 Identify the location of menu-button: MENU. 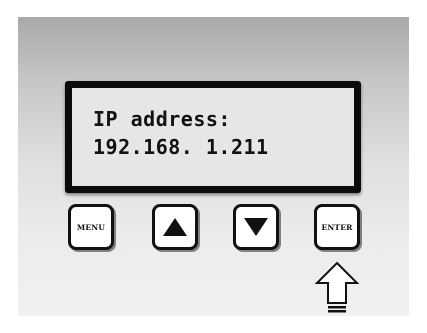
(91, 227).